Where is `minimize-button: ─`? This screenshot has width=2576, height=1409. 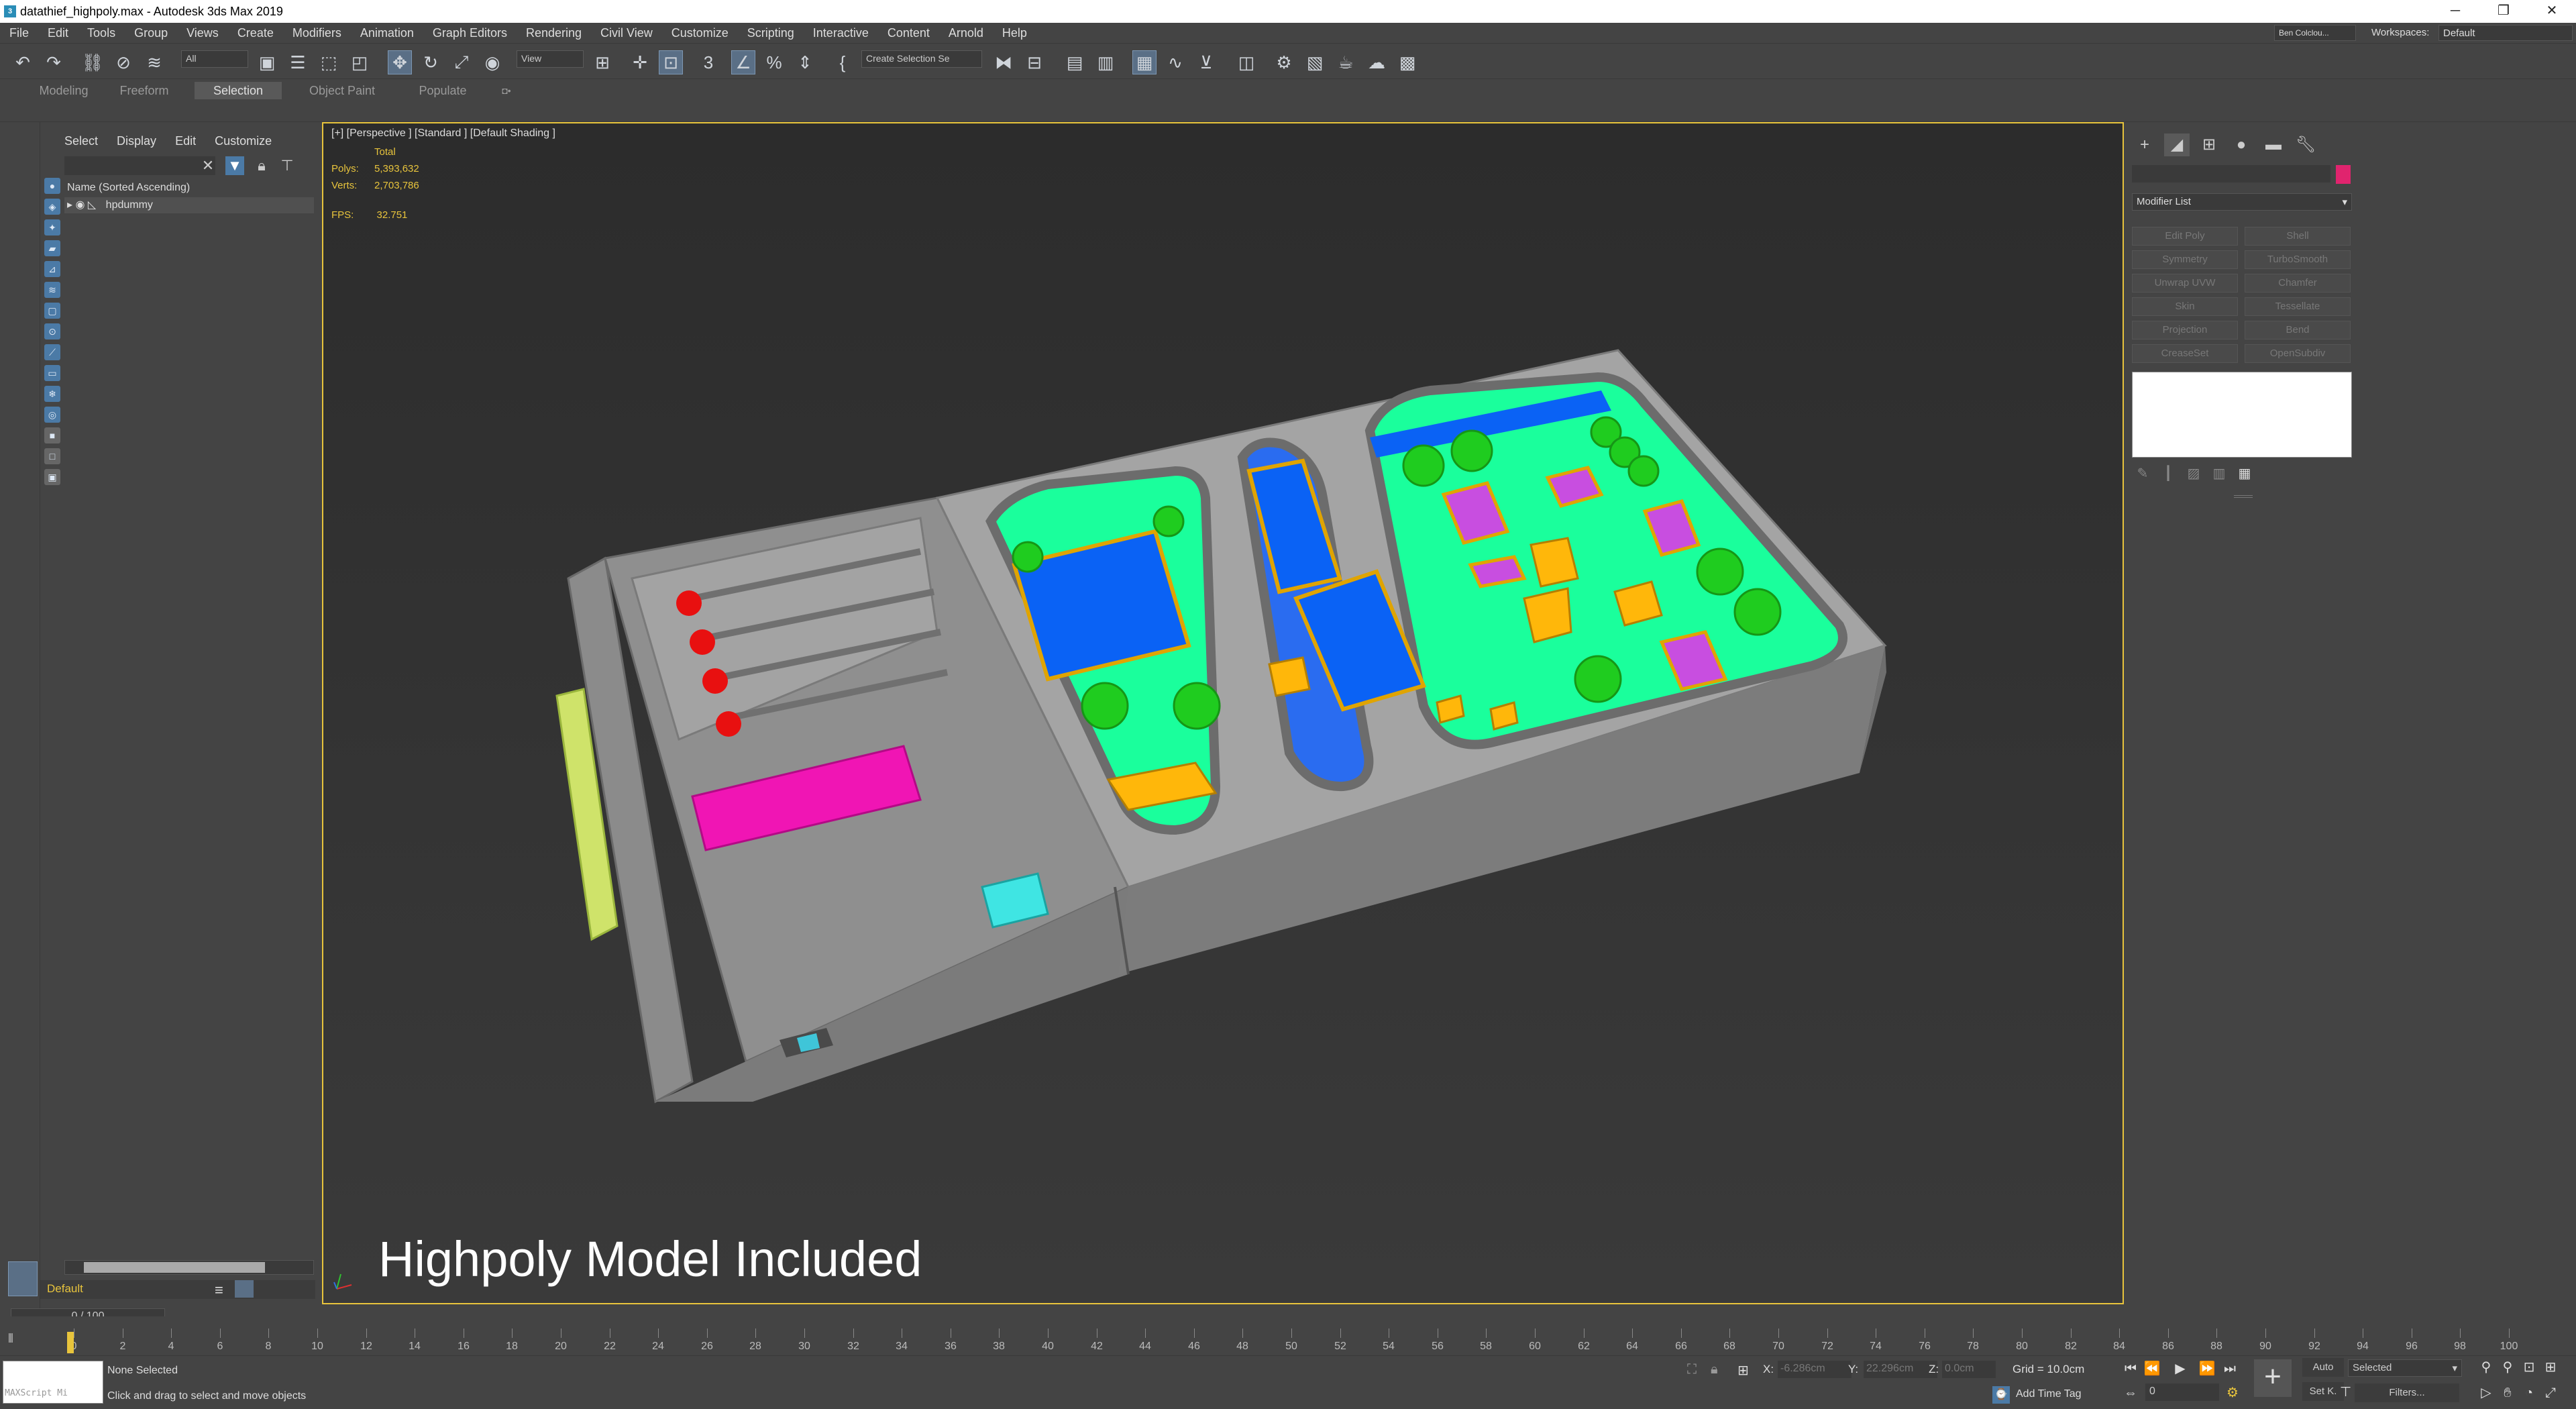
minimize-button: ─ is located at coordinates (2455, 11).